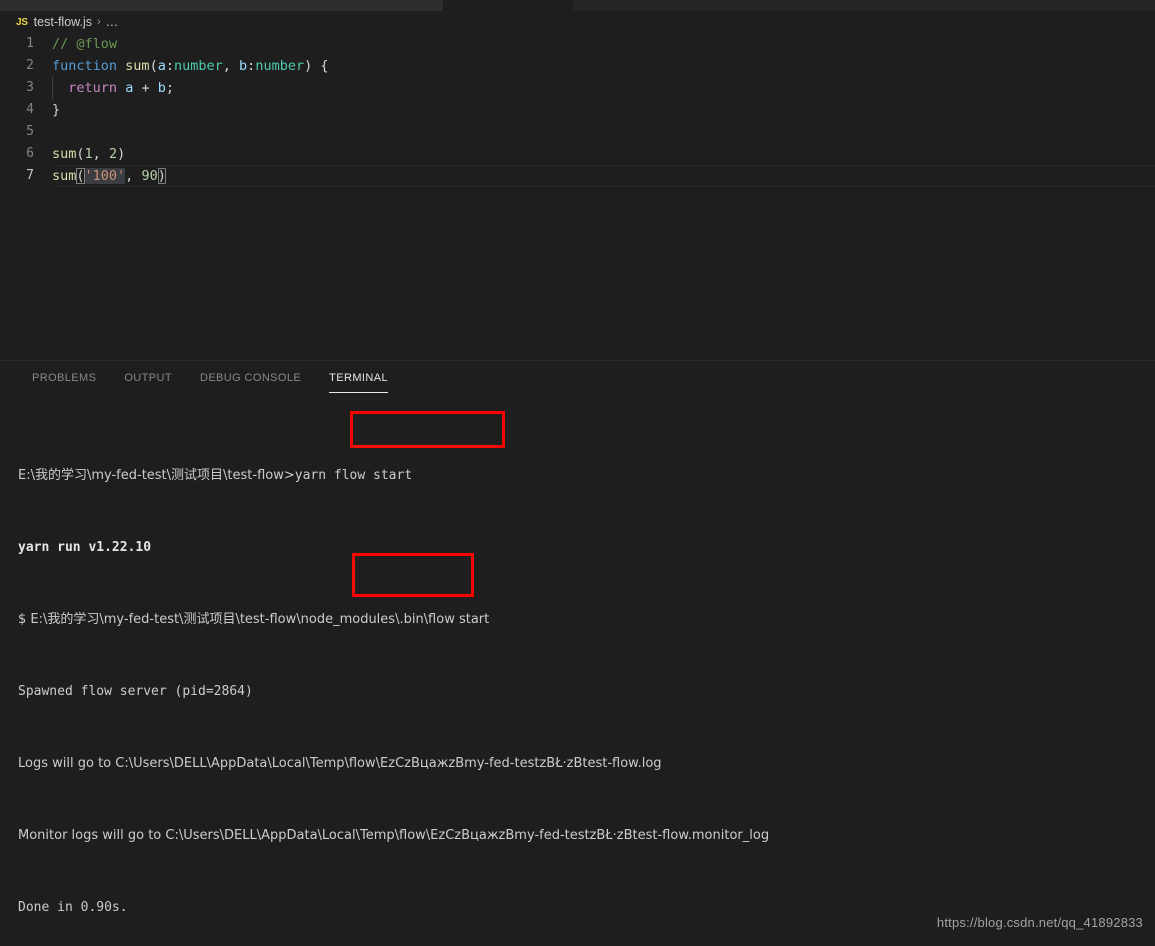 This screenshot has width=1155, height=946. What do you see at coordinates (603, 176) in the screenshot?
I see `current-line-highlight` at bounding box center [603, 176].